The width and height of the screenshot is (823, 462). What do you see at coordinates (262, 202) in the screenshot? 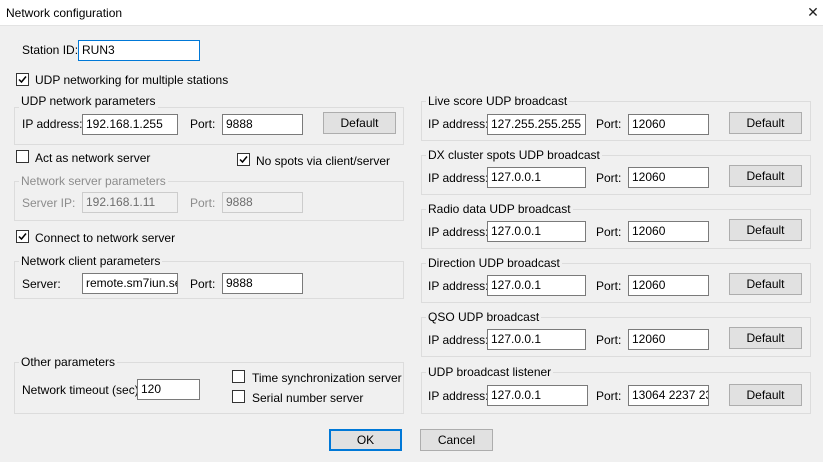
I see `server-port-input: 9888` at bounding box center [262, 202].